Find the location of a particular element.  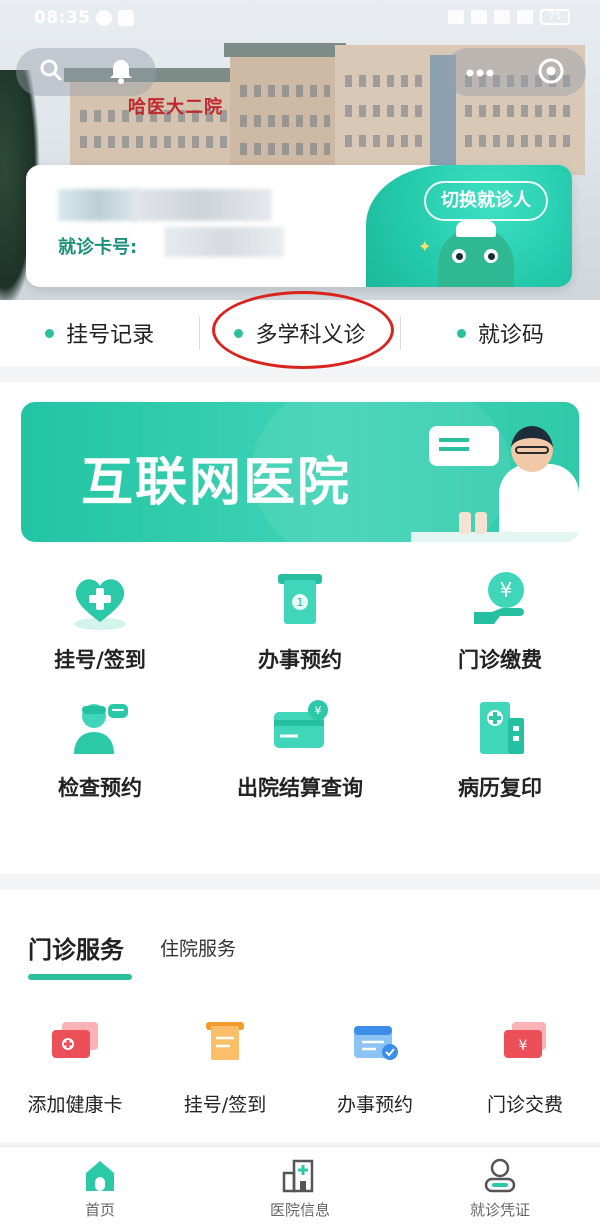

desk is located at coordinates (495, 537).